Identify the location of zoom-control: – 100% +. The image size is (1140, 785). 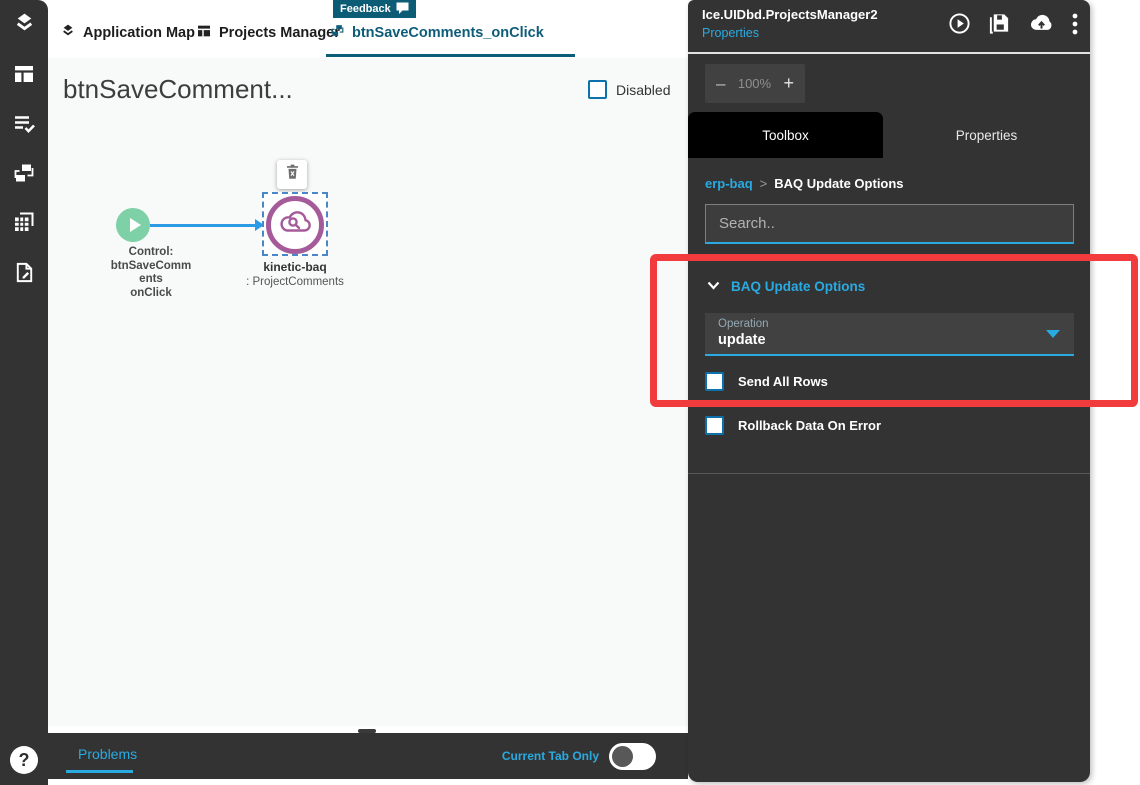
(755, 83).